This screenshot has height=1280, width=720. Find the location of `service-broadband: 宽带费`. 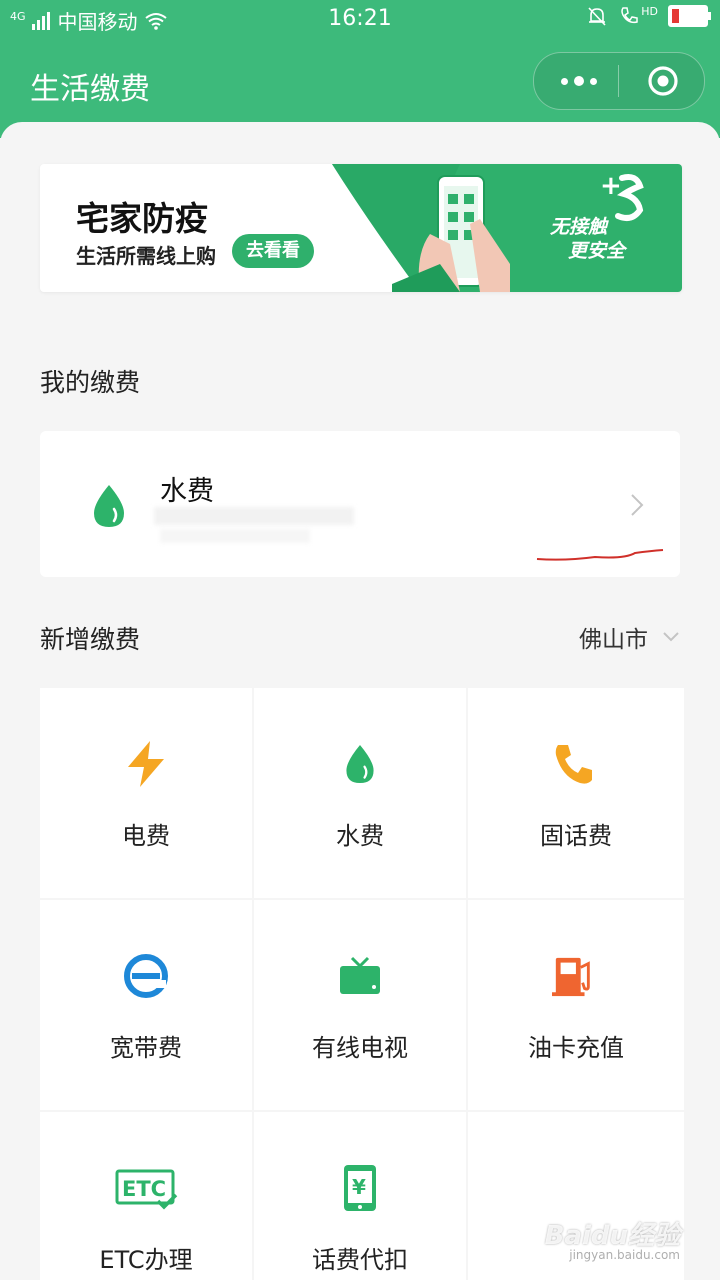

service-broadband: 宽带费 is located at coordinates (146, 1005).